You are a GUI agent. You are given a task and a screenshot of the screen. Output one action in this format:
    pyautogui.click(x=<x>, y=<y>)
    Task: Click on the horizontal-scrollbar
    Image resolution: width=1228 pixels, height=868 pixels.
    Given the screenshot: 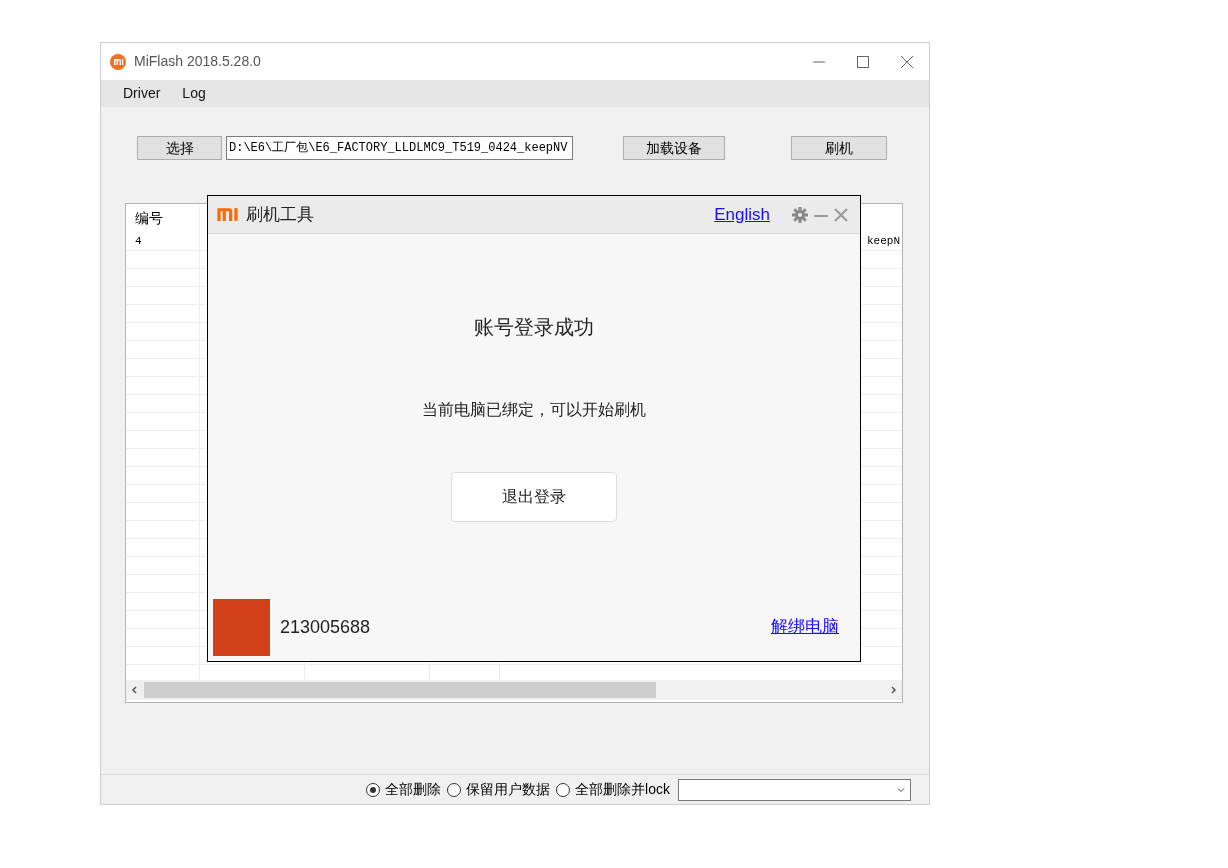 What is the action you would take?
    pyautogui.click(x=514, y=690)
    